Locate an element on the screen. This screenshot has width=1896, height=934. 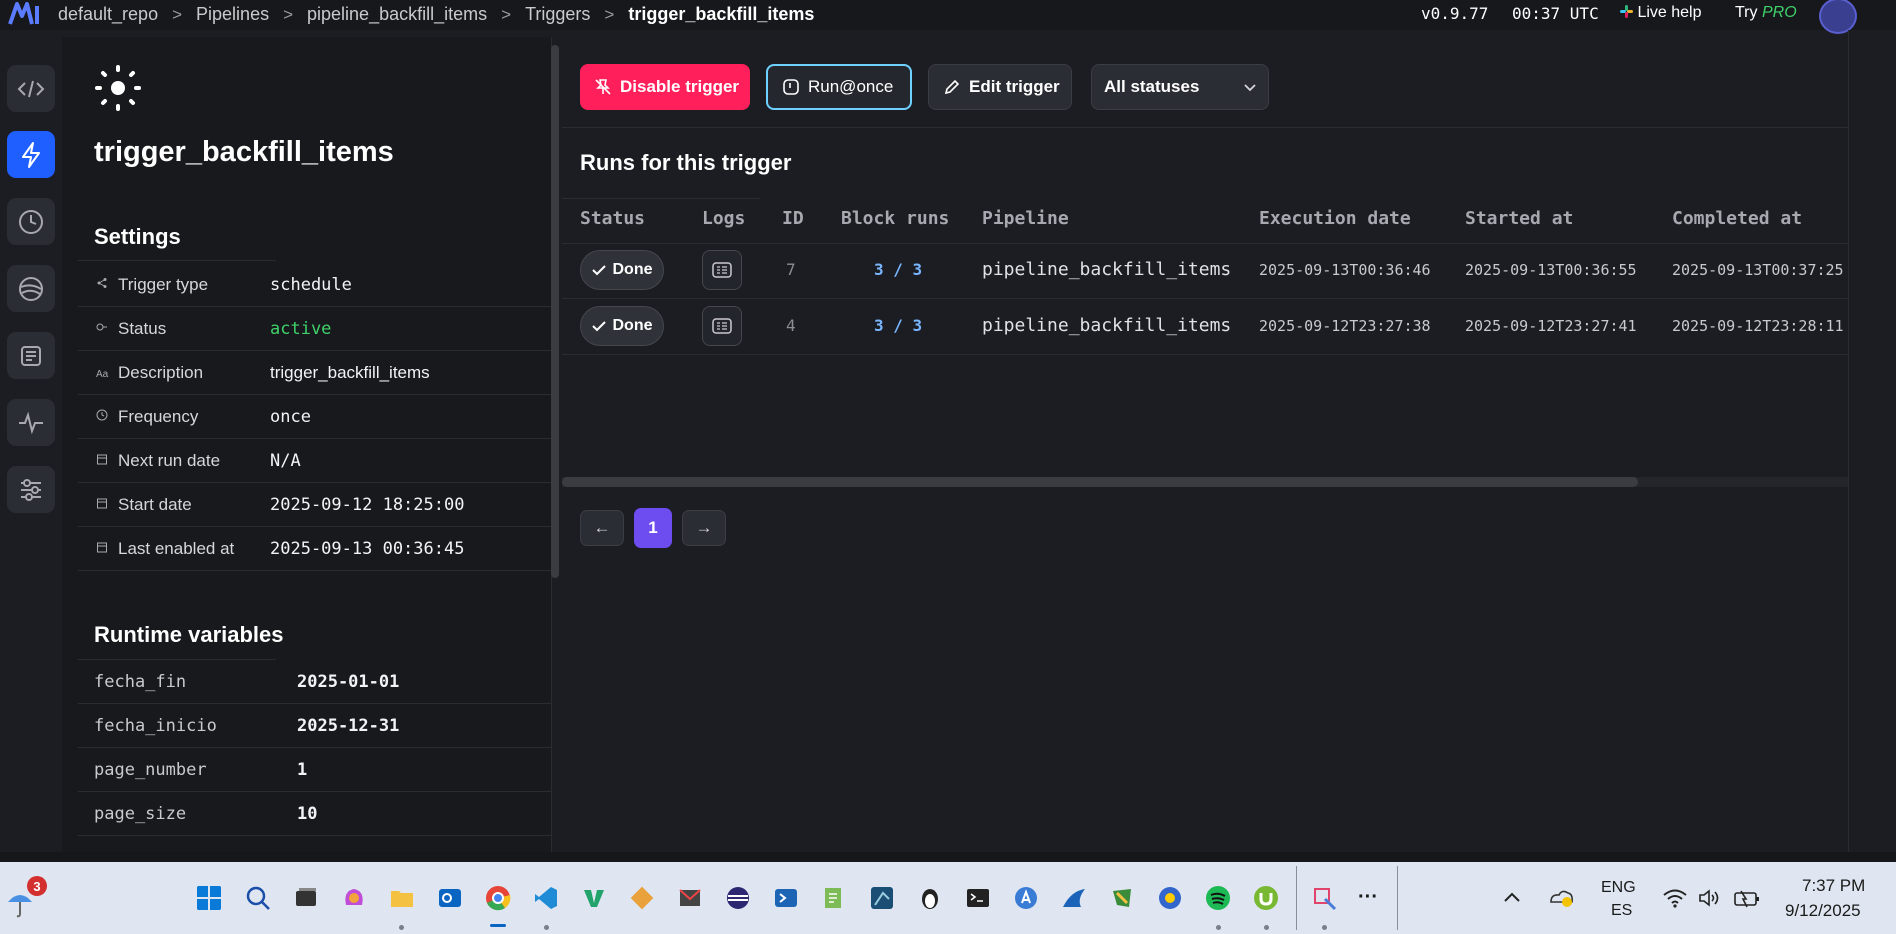
nav-triggers-button is located at coordinates (31, 154).